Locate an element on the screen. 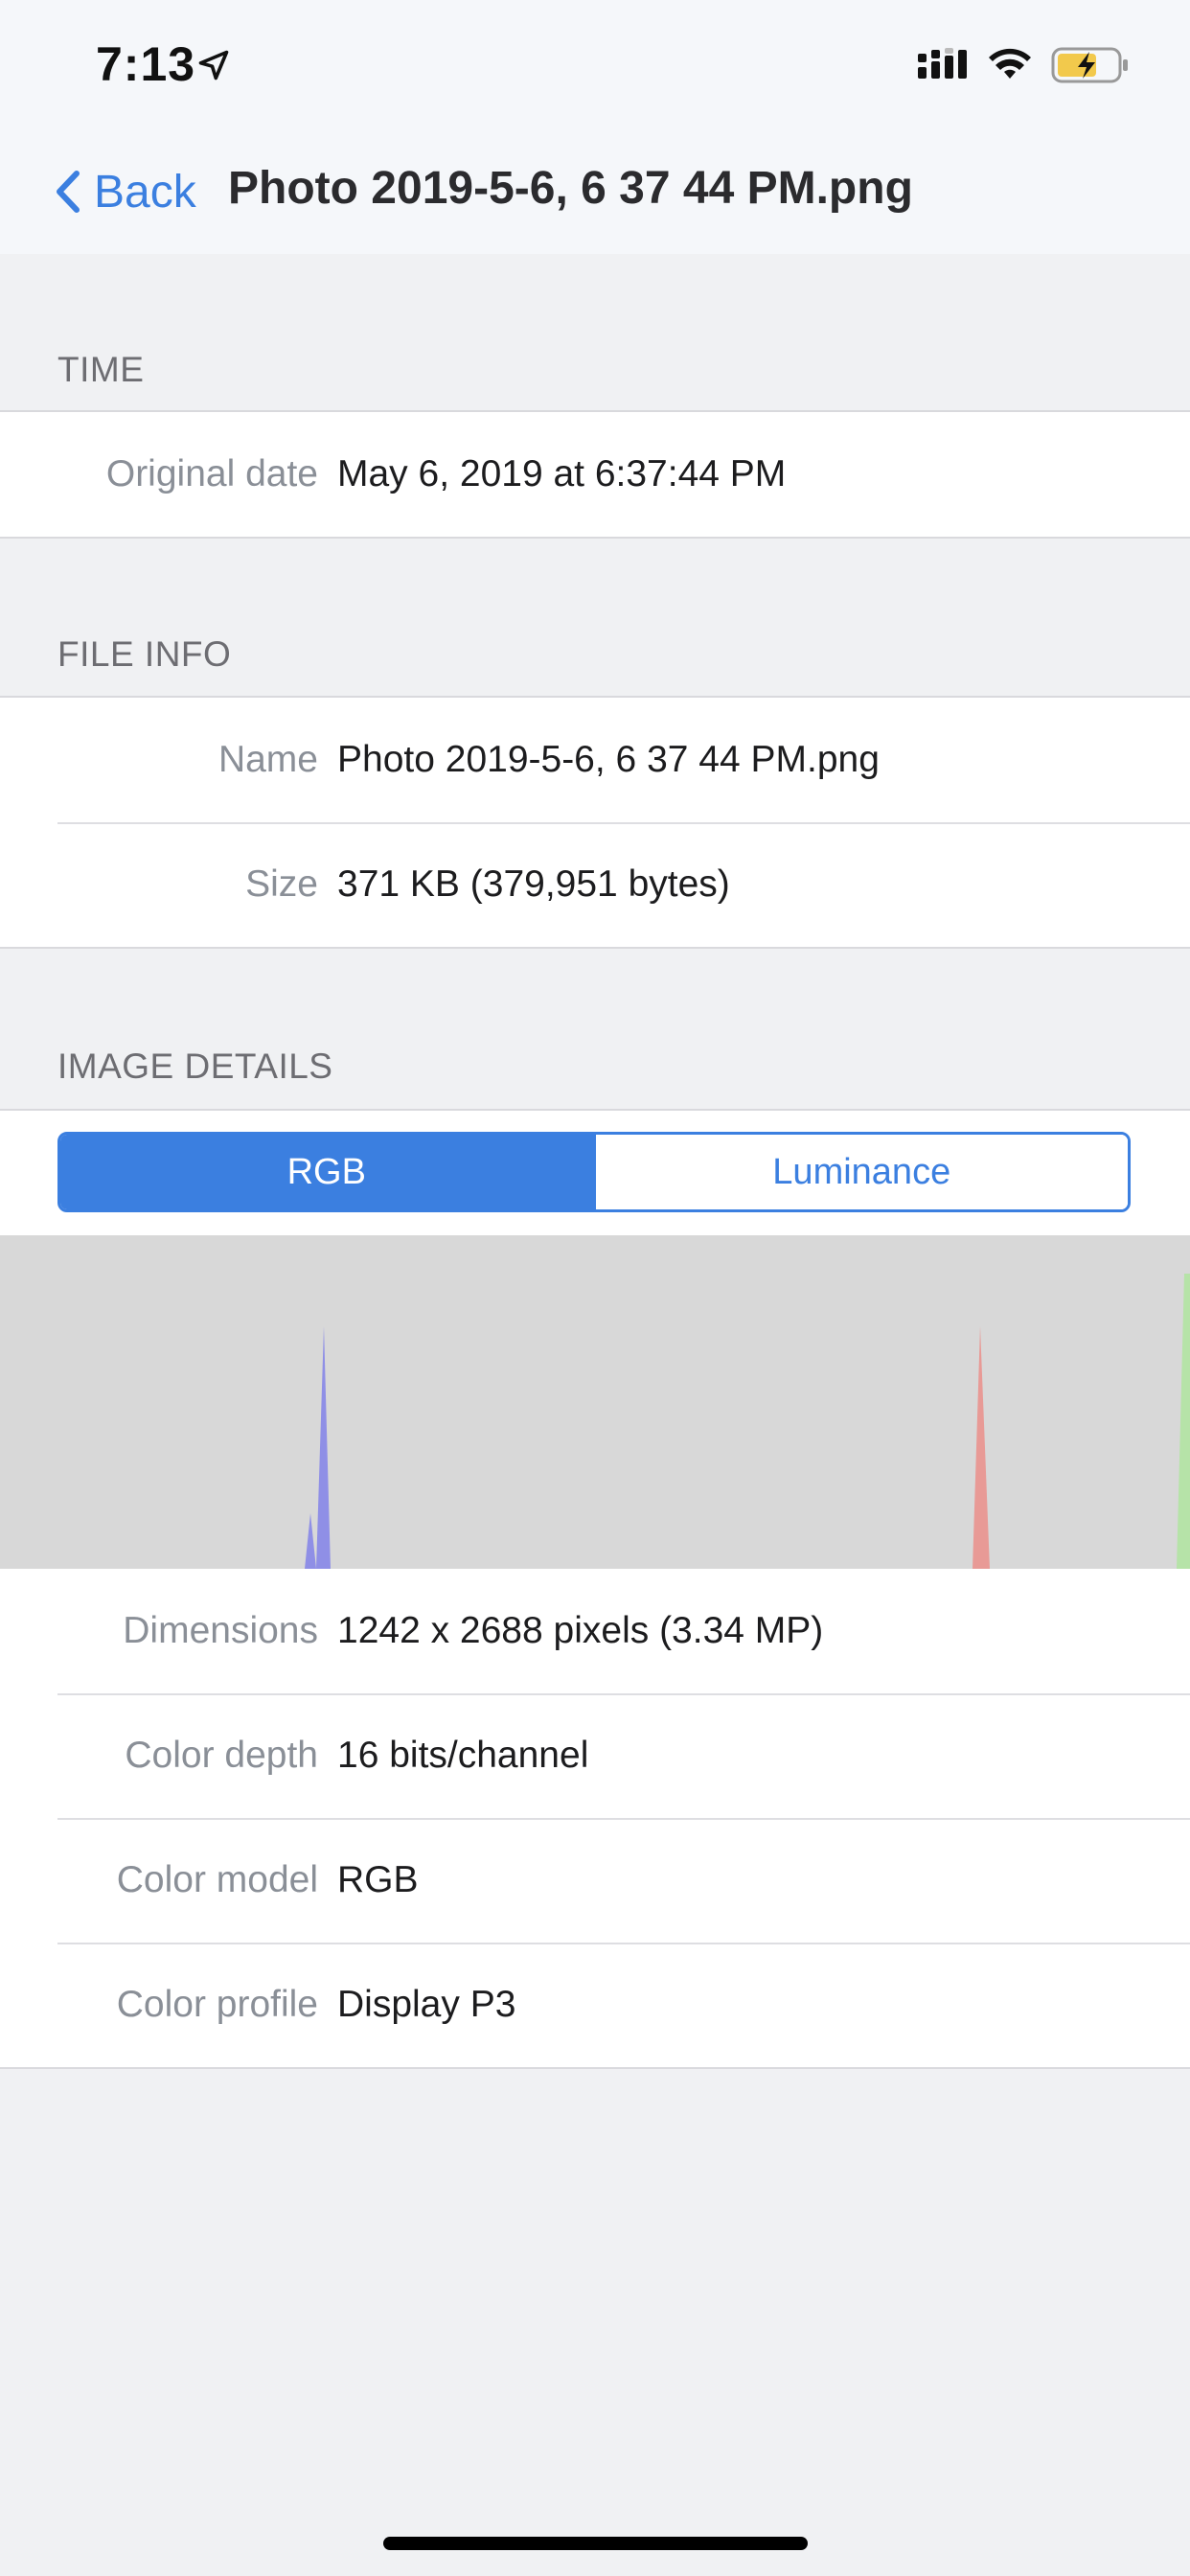 The width and height of the screenshot is (1190, 2576). battery-charging-icon is located at coordinates (1090, 65).